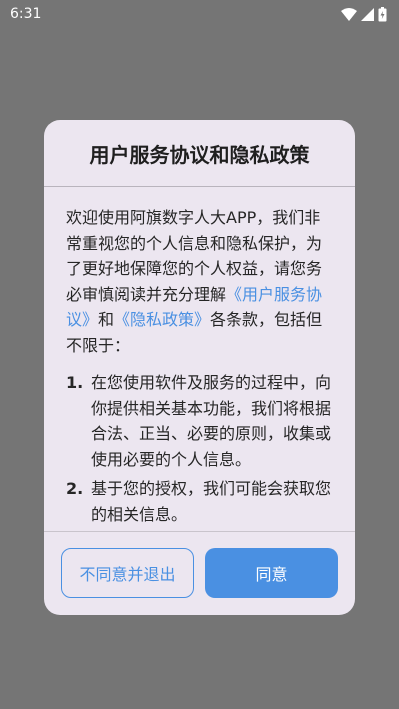 The width and height of the screenshot is (399, 709). I want to click on wifi-icon, so click(349, 14).